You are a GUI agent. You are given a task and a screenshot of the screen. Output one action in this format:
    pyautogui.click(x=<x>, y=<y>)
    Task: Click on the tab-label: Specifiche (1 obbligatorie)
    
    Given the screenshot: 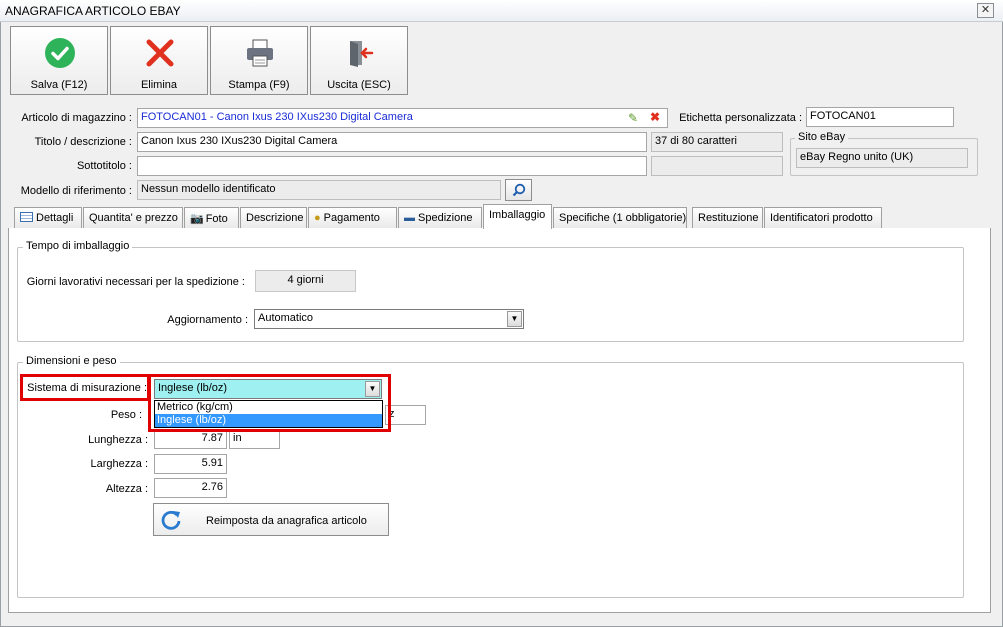 What is the action you would take?
    pyautogui.click(x=623, y=218)
    